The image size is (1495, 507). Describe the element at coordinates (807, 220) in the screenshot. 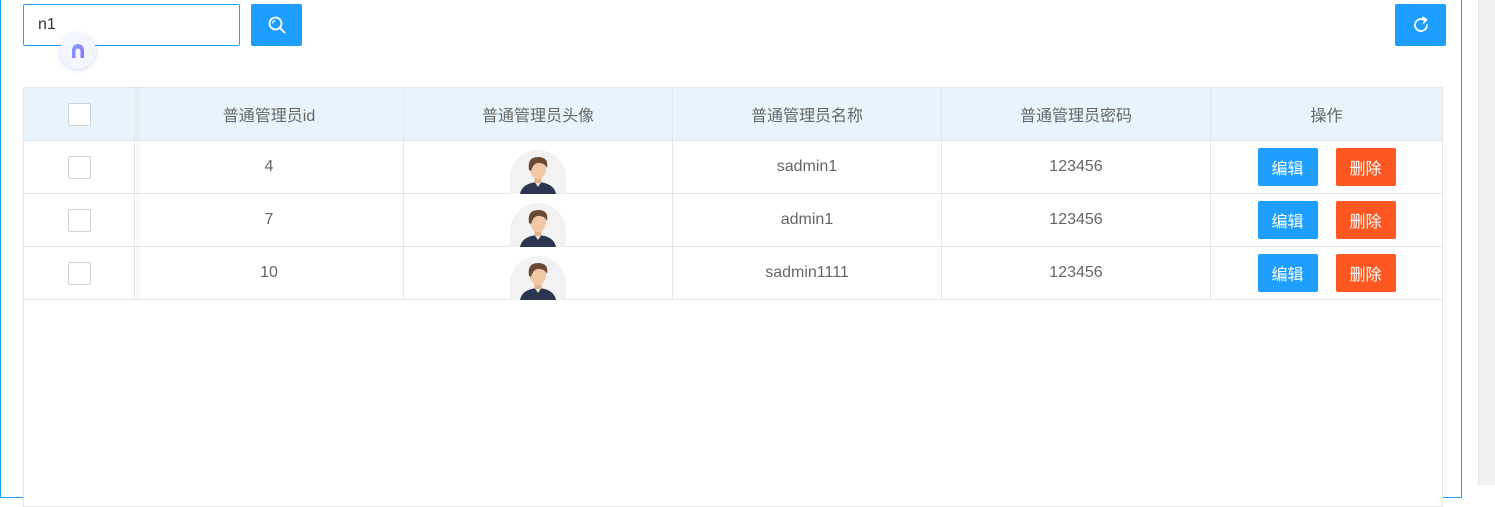

I see `row-name: admin1` at that location.